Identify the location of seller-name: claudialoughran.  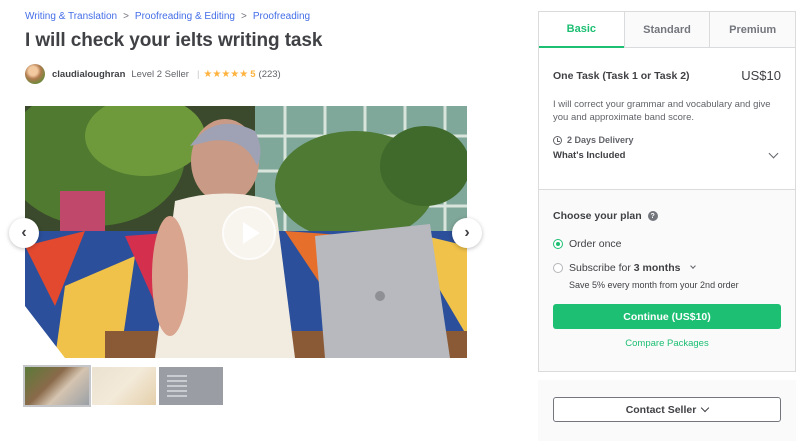
(88, 74).